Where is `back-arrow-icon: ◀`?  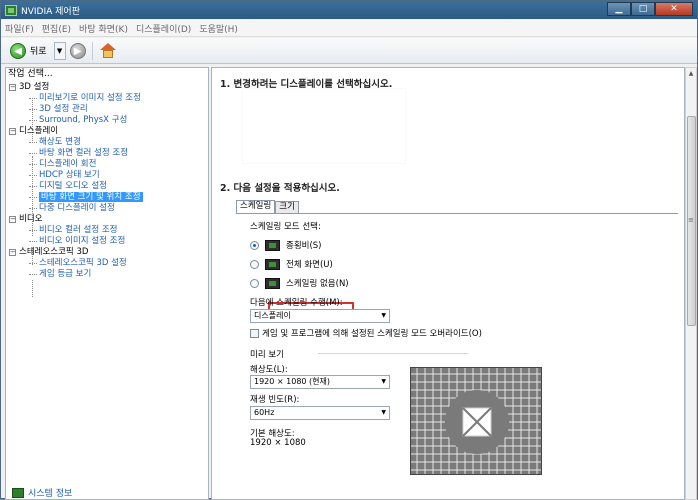
back-arrow-icon: ◀ is located at coordinates (18, 50).